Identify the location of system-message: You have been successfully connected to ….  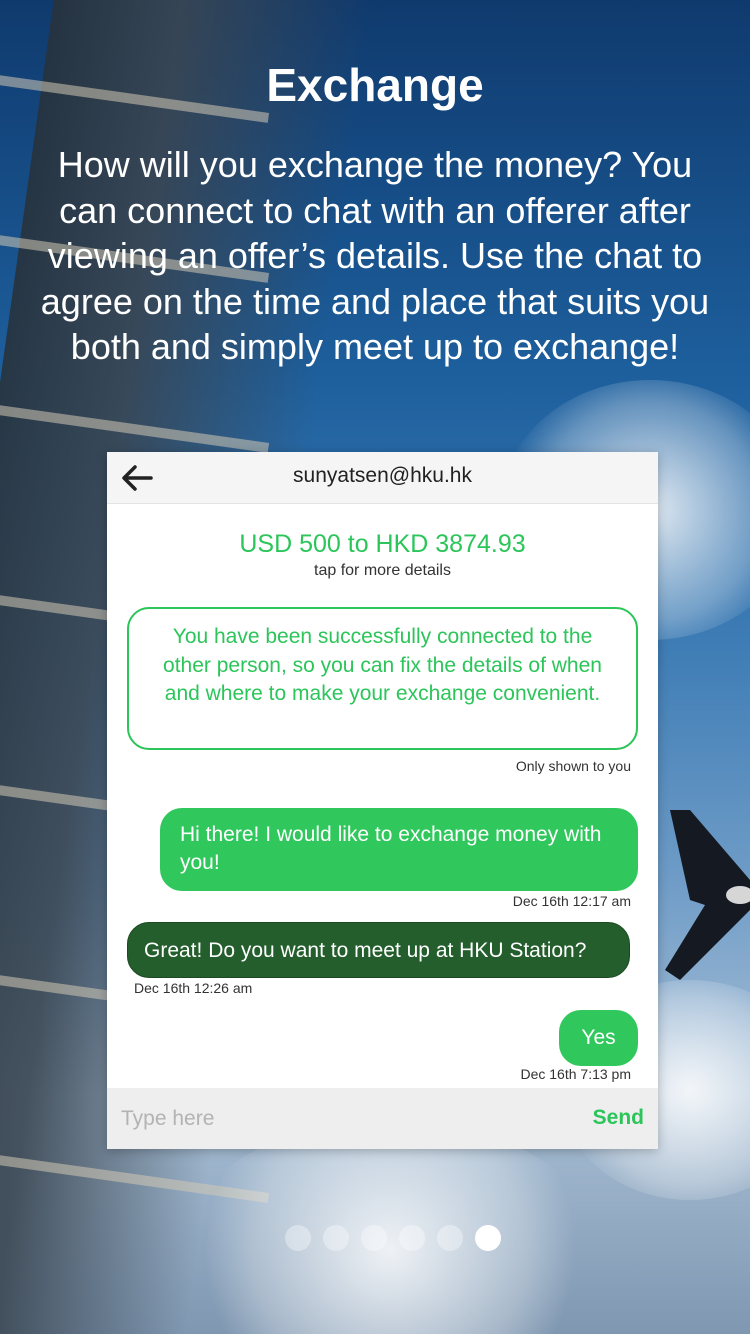
(382, 678).